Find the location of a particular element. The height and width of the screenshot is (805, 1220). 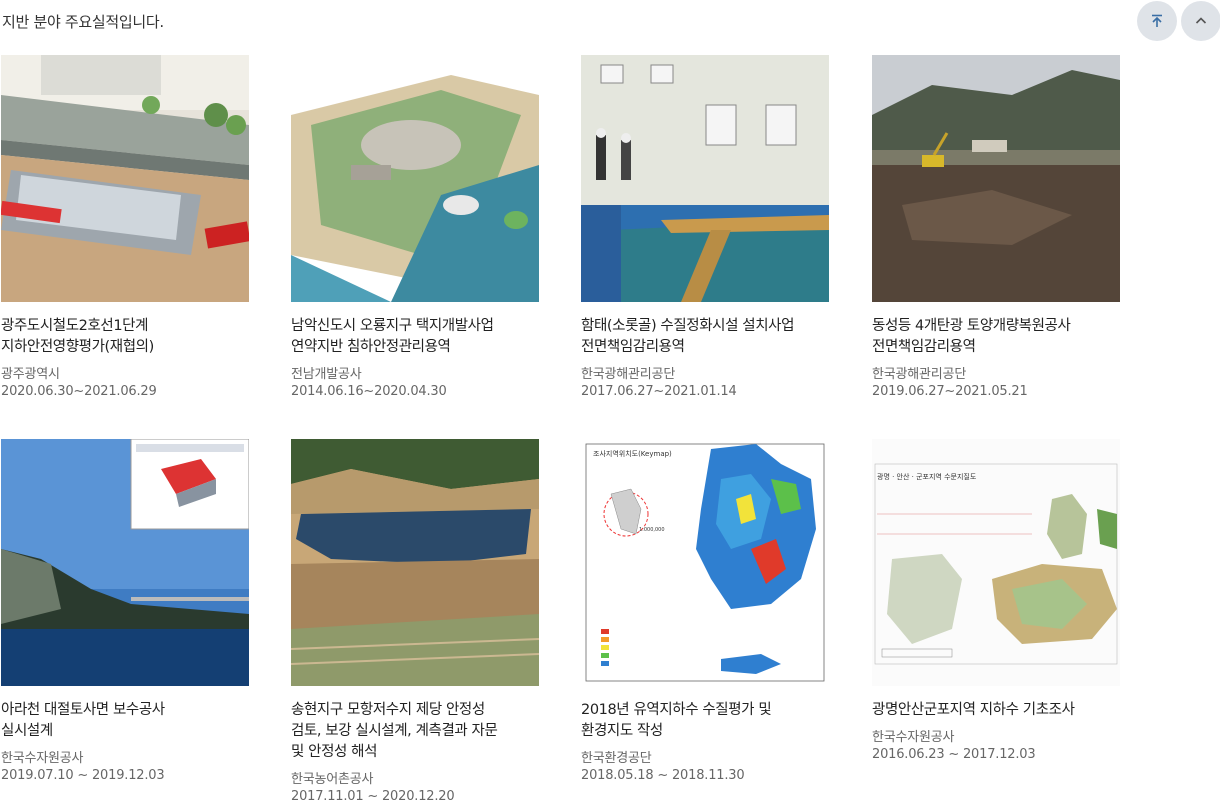

project-title: 아라천 대절토사면 보수공사 실시설계 is located at coordinates (125, 721).